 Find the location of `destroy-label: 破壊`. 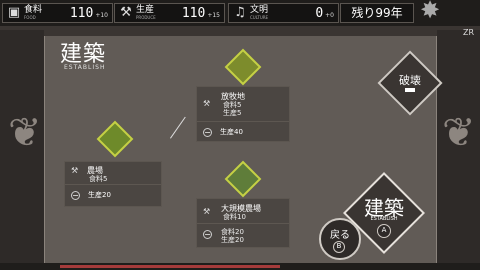

destroy-label: 破壊 is located at coordinates (410, 80).